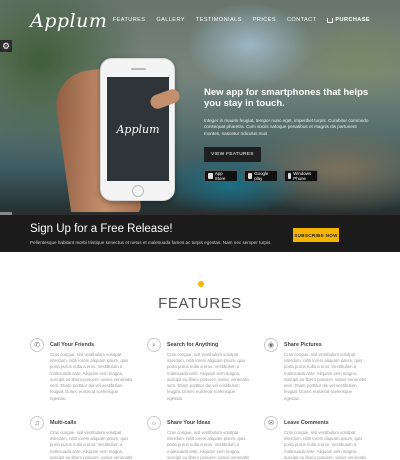 The width and height of the screenshot is (400, 460). What do you see at coordinates (330, 20) in the screenshot?
I see `cart-icon` at bounding box center [330, 20].